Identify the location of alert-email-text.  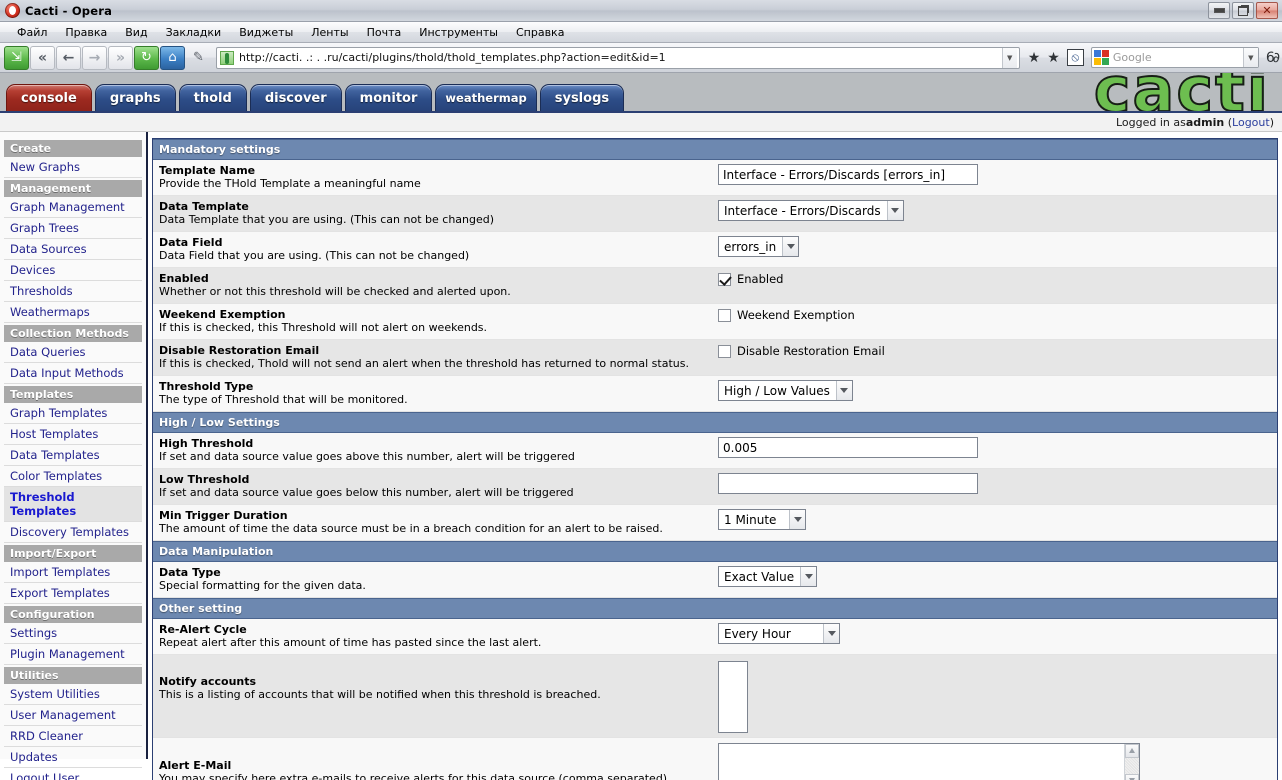
(921, 762).